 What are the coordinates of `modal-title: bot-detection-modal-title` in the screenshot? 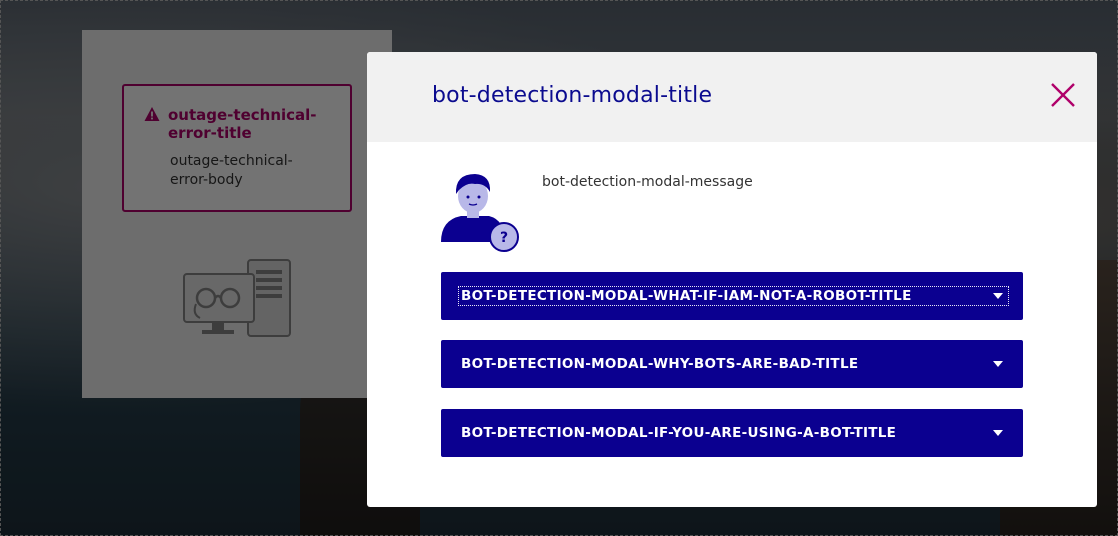 It's located at (572, 95).